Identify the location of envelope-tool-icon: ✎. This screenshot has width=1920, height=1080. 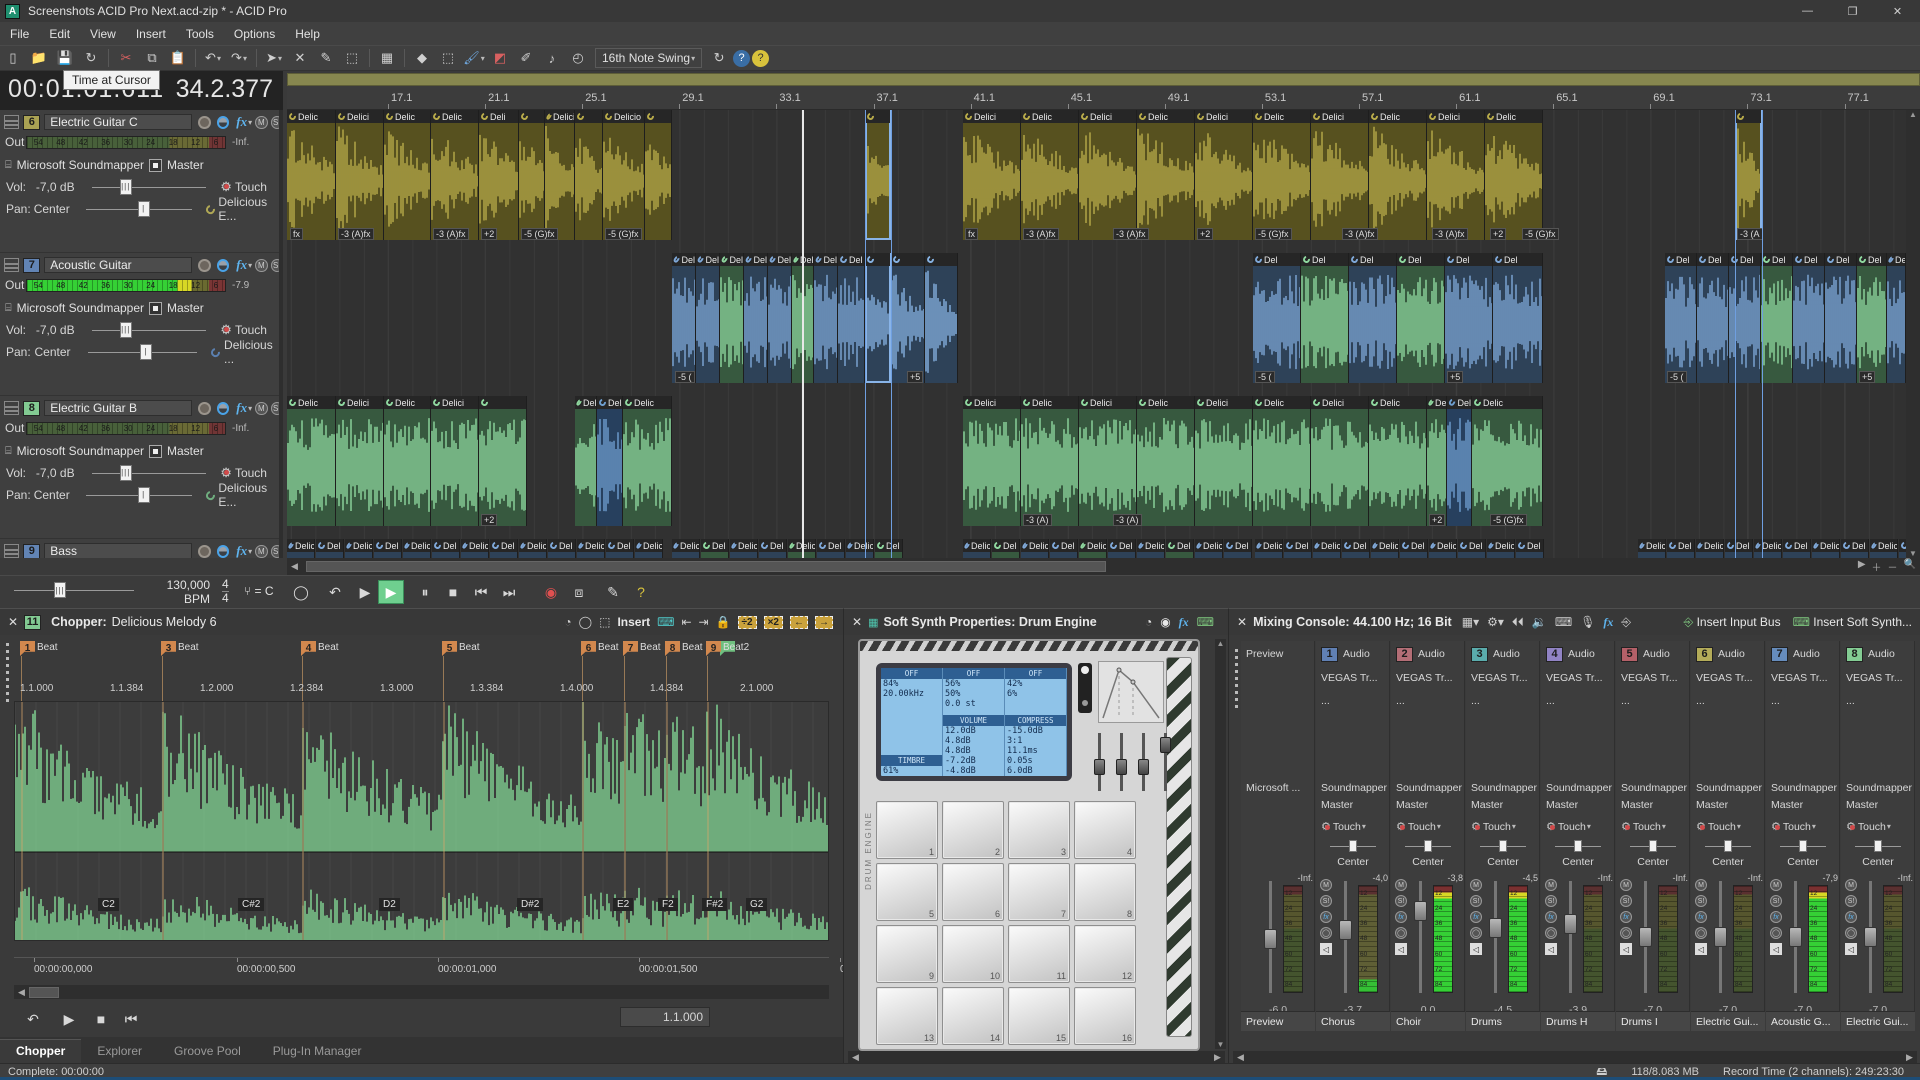
(326, 58).